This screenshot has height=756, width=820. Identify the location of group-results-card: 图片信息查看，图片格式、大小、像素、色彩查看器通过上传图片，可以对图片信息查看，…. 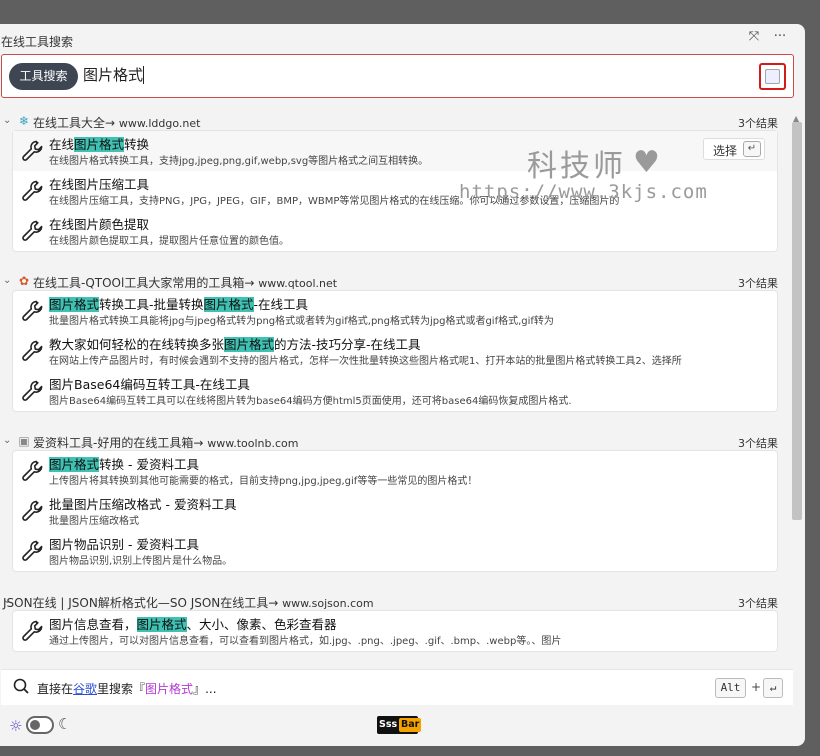
(395, 631).